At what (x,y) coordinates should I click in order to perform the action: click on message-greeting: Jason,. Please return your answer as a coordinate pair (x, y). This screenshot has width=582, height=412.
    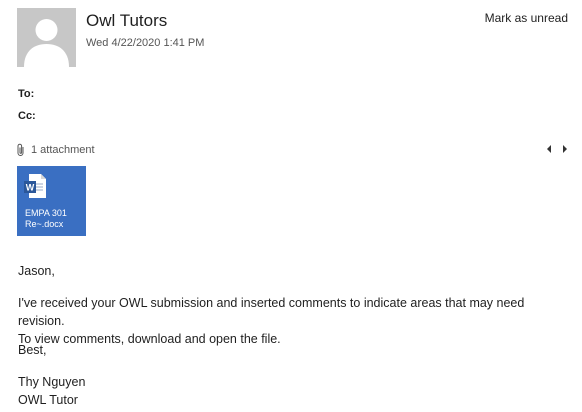
    Looking at the image, I should click on (36, 271).